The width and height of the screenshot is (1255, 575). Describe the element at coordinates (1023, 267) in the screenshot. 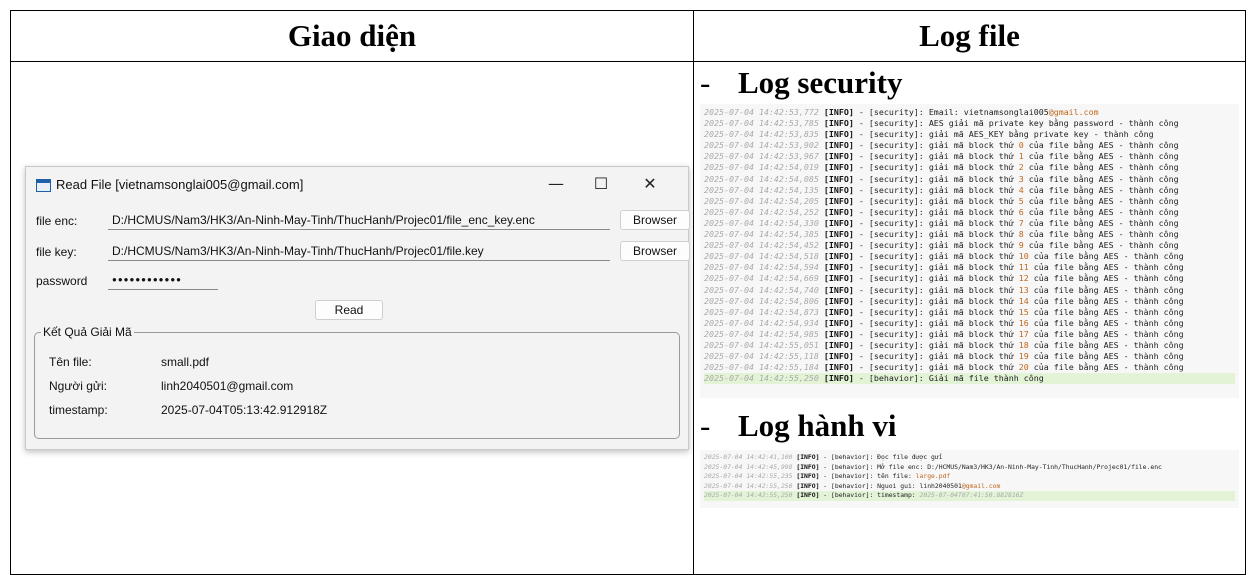

I see `log-block-number: 11` at that location.